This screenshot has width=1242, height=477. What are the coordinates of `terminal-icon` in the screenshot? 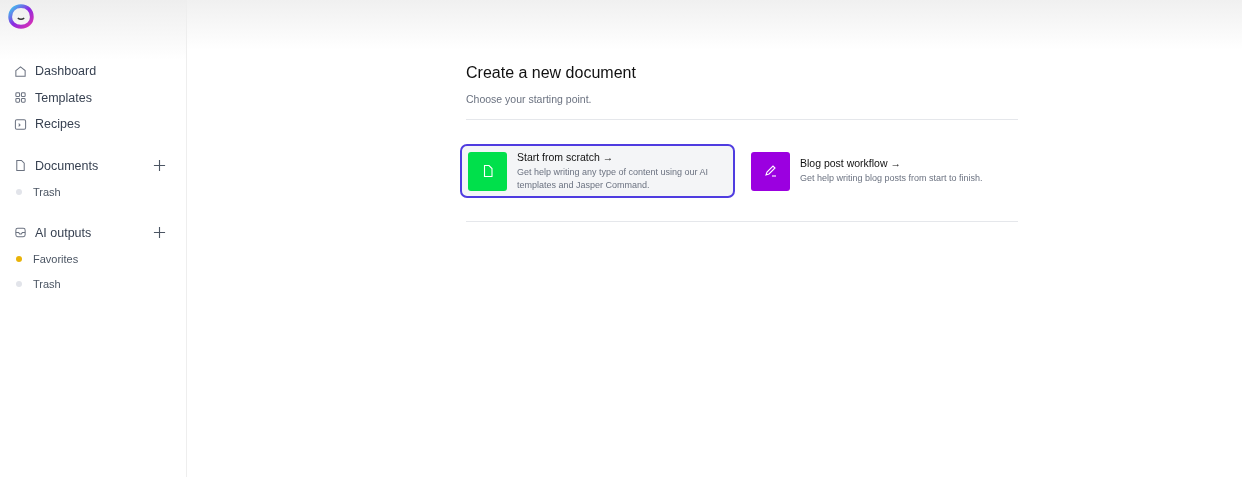 It's located at (20, 124).